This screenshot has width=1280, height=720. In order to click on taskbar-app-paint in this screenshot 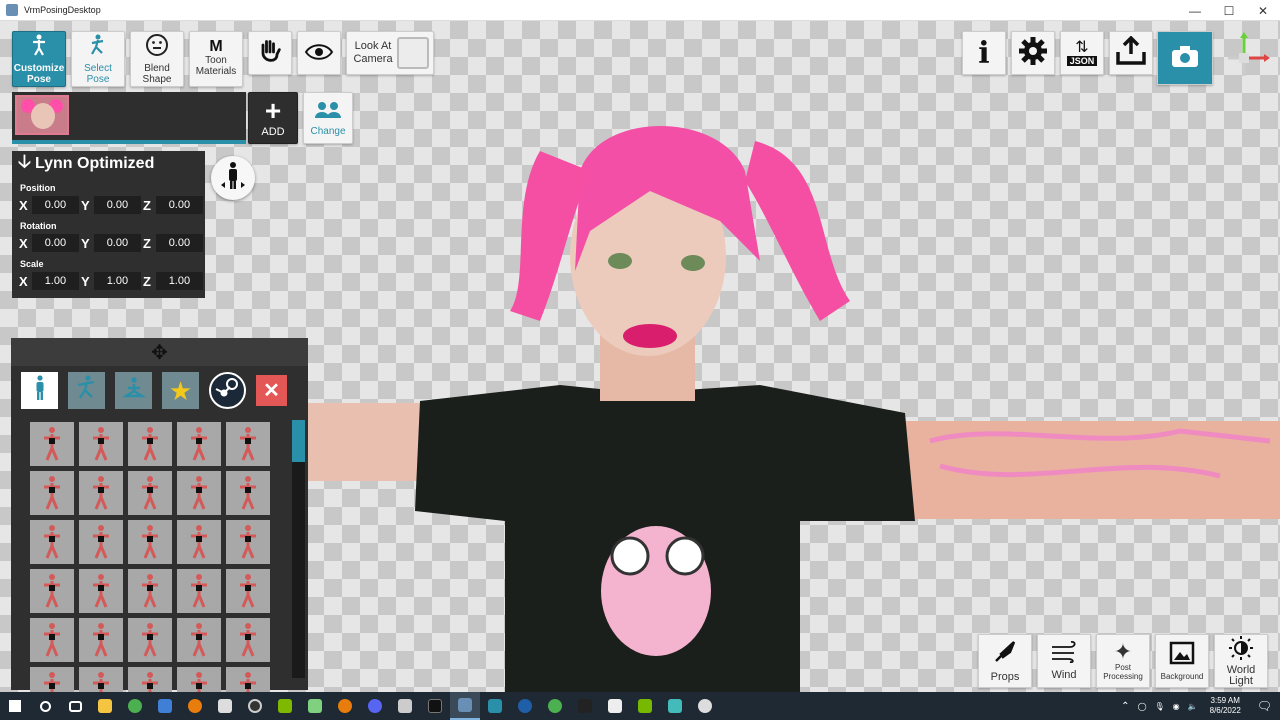, I will do `click(405, 706)`.